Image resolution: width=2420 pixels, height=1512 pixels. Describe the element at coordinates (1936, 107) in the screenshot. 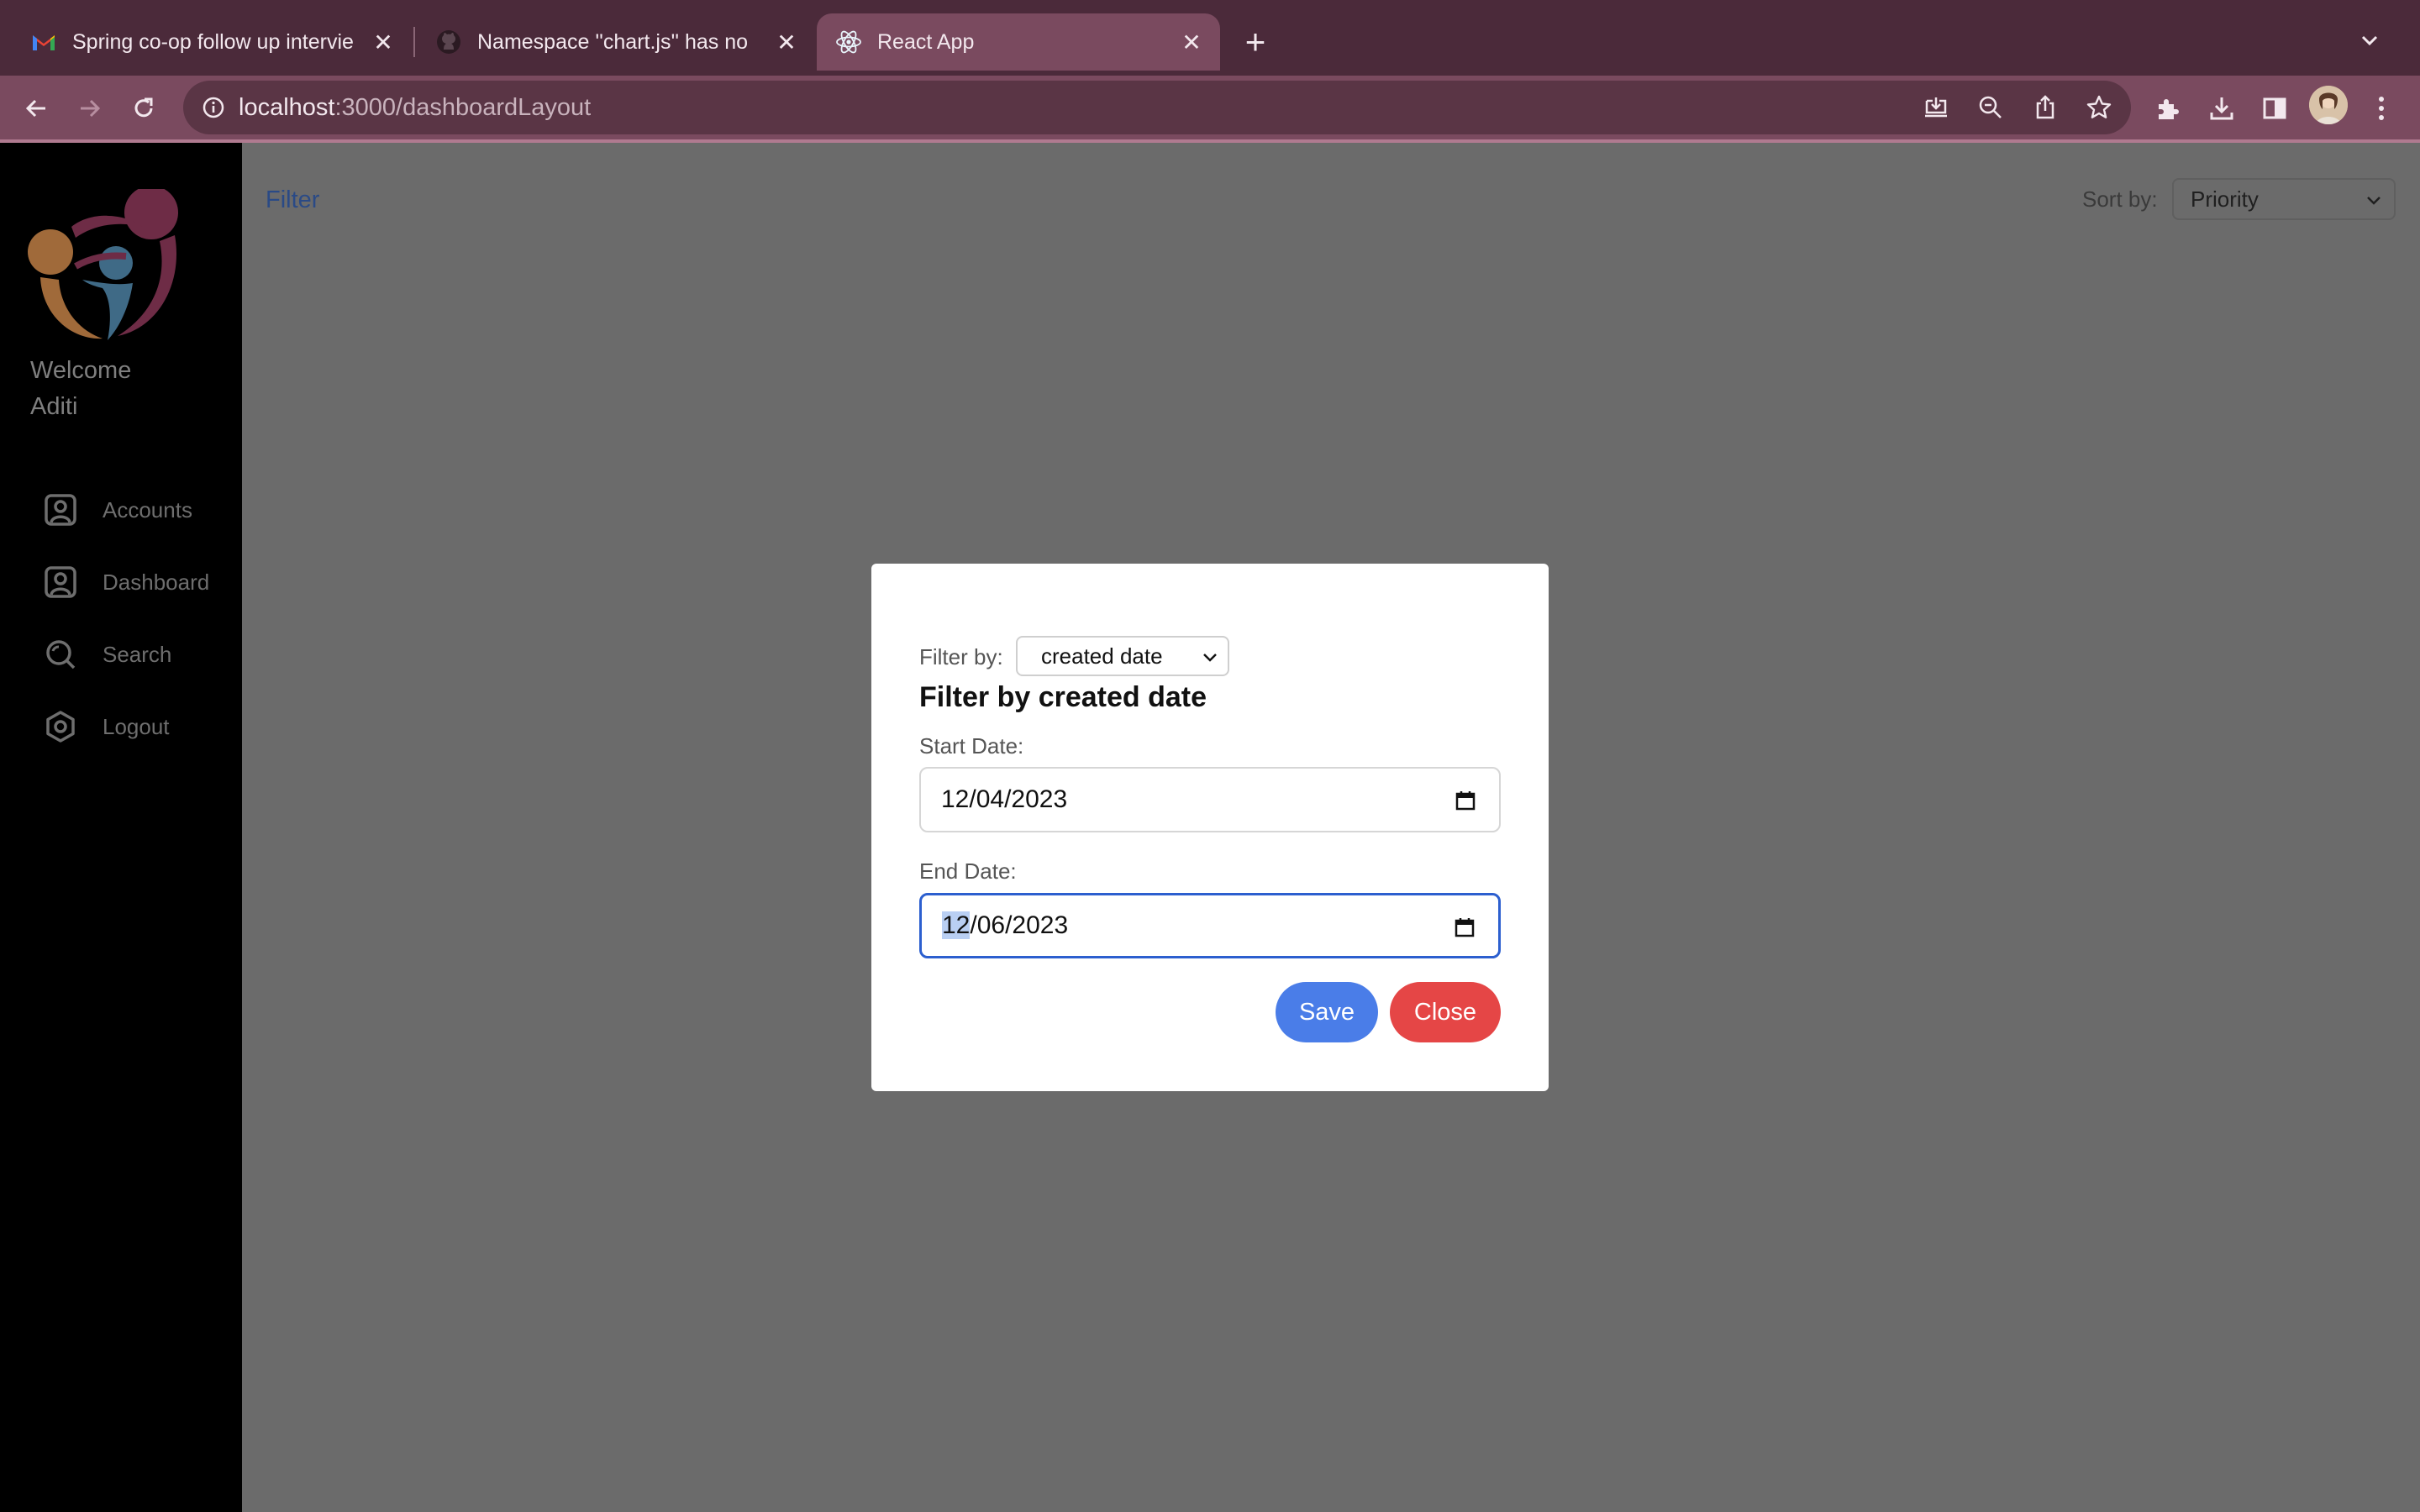

I see `install-app-icon` at that location.